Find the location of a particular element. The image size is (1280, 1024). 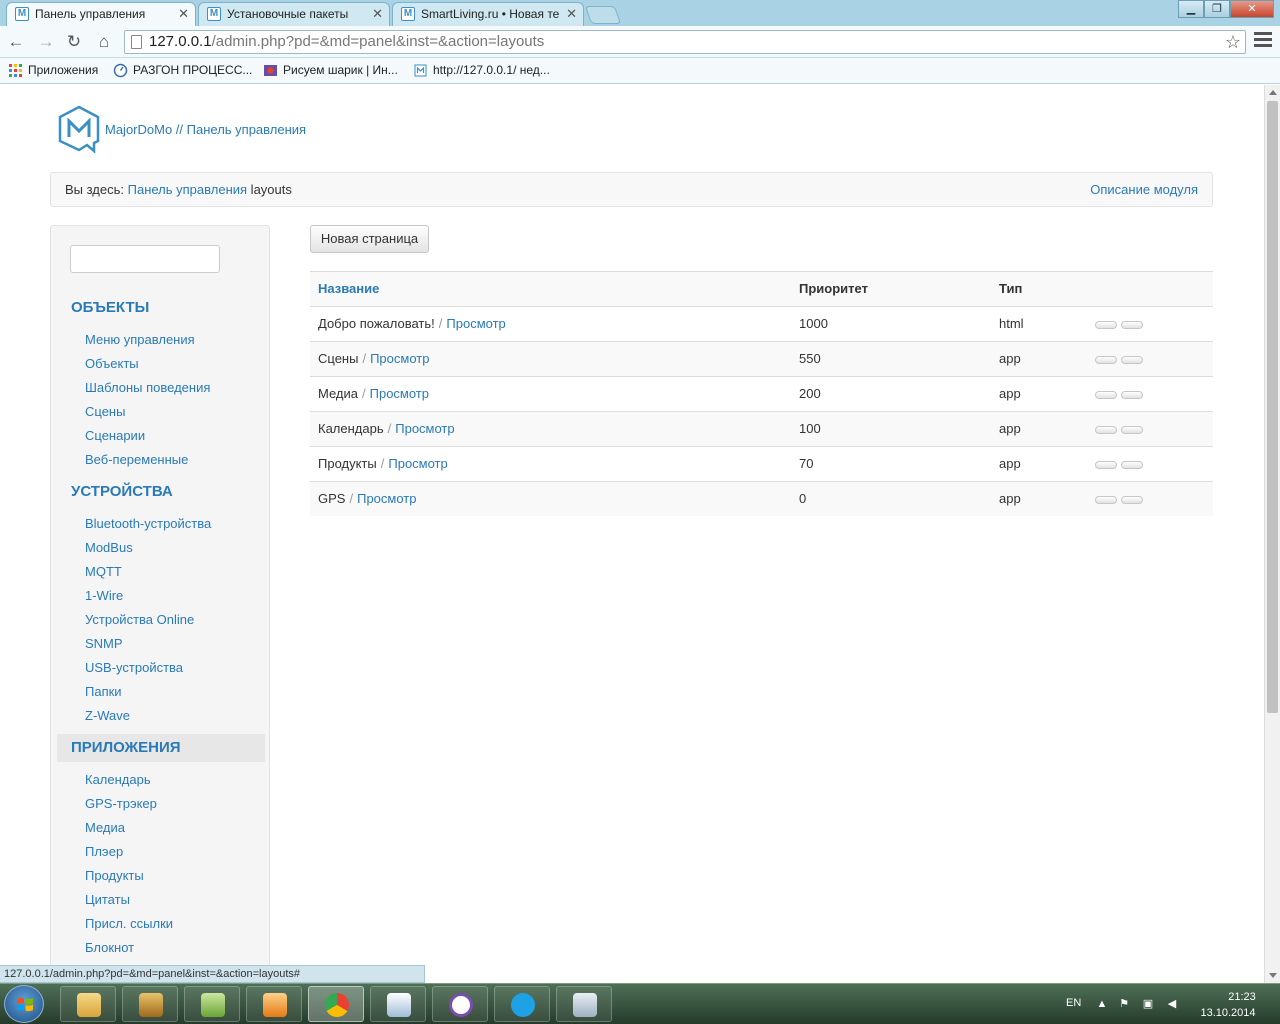

sidebar-section-objects: ОБЪЕКТЫ is located at coordinates (161, 308).